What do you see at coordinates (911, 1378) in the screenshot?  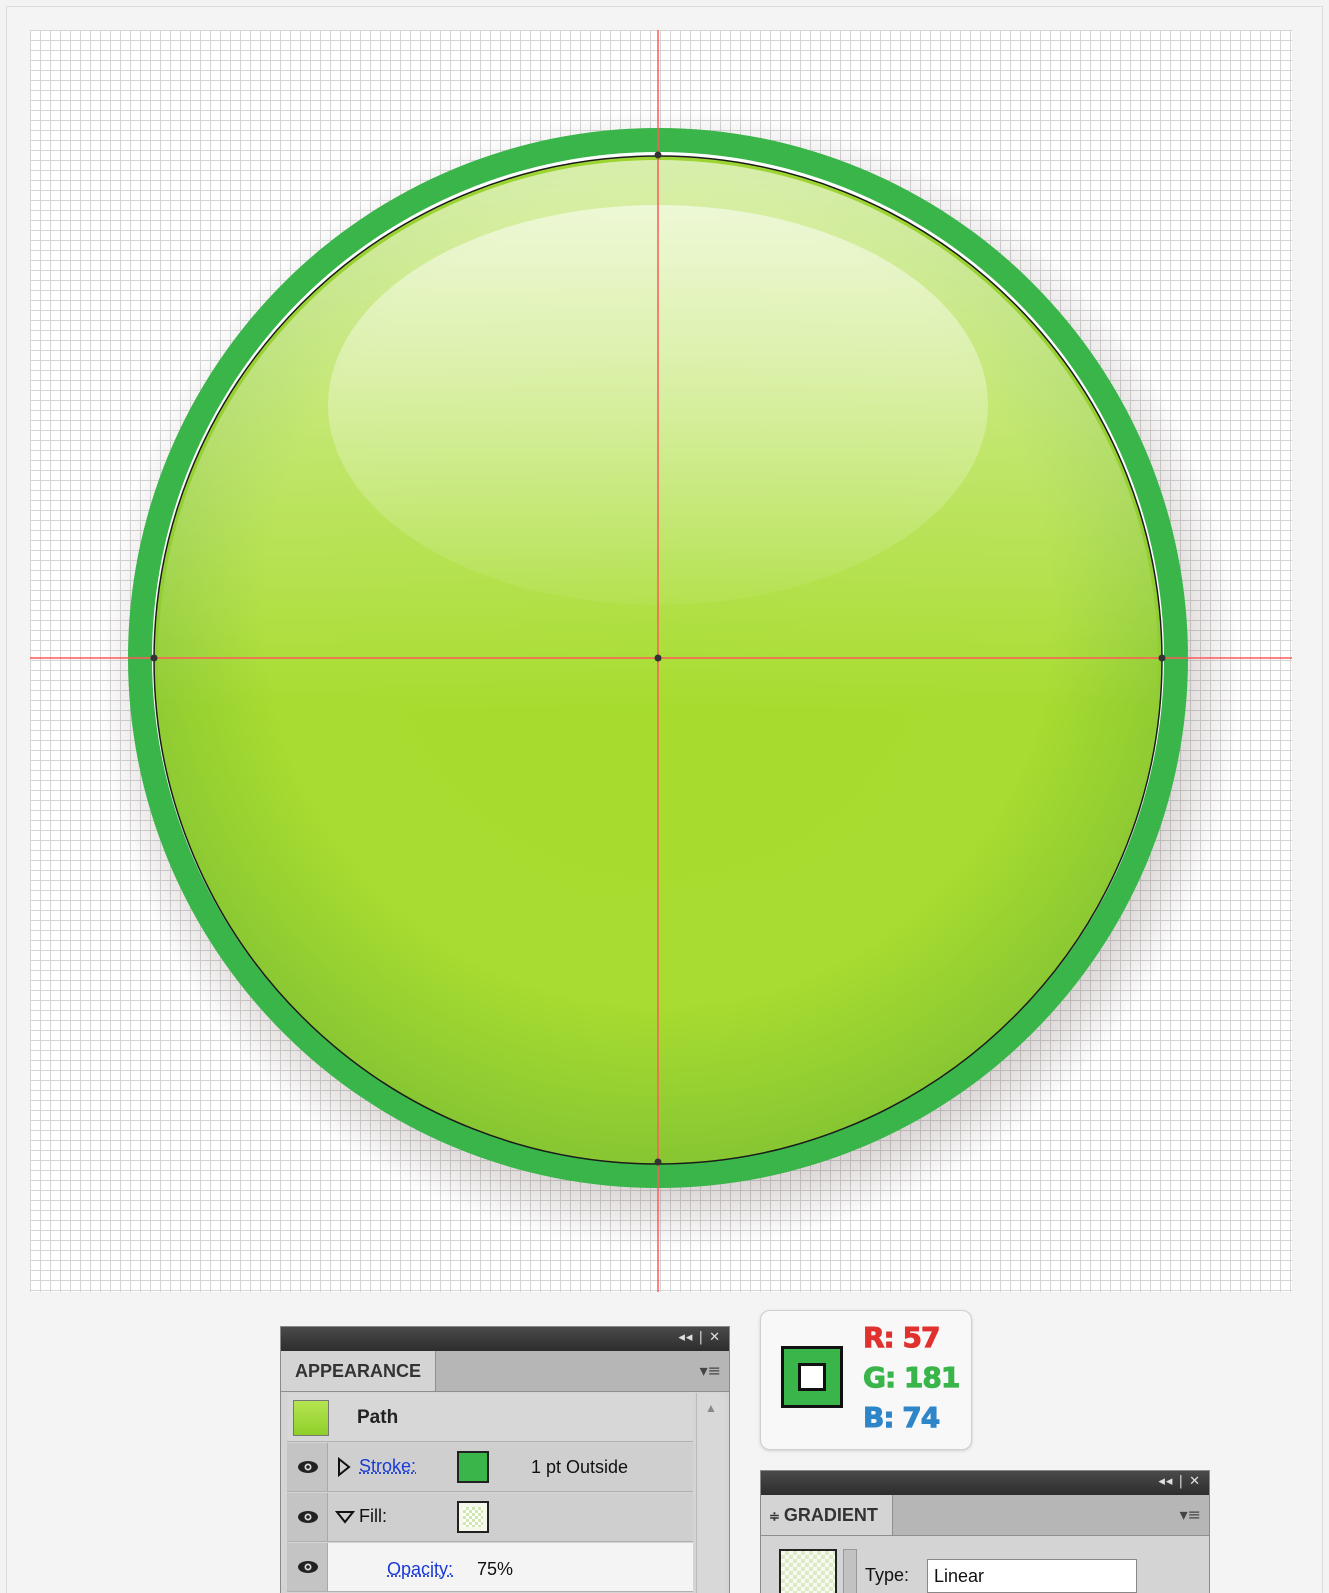 I see `rgb-green-value: G: 181` at bounding box center [911, 1378].